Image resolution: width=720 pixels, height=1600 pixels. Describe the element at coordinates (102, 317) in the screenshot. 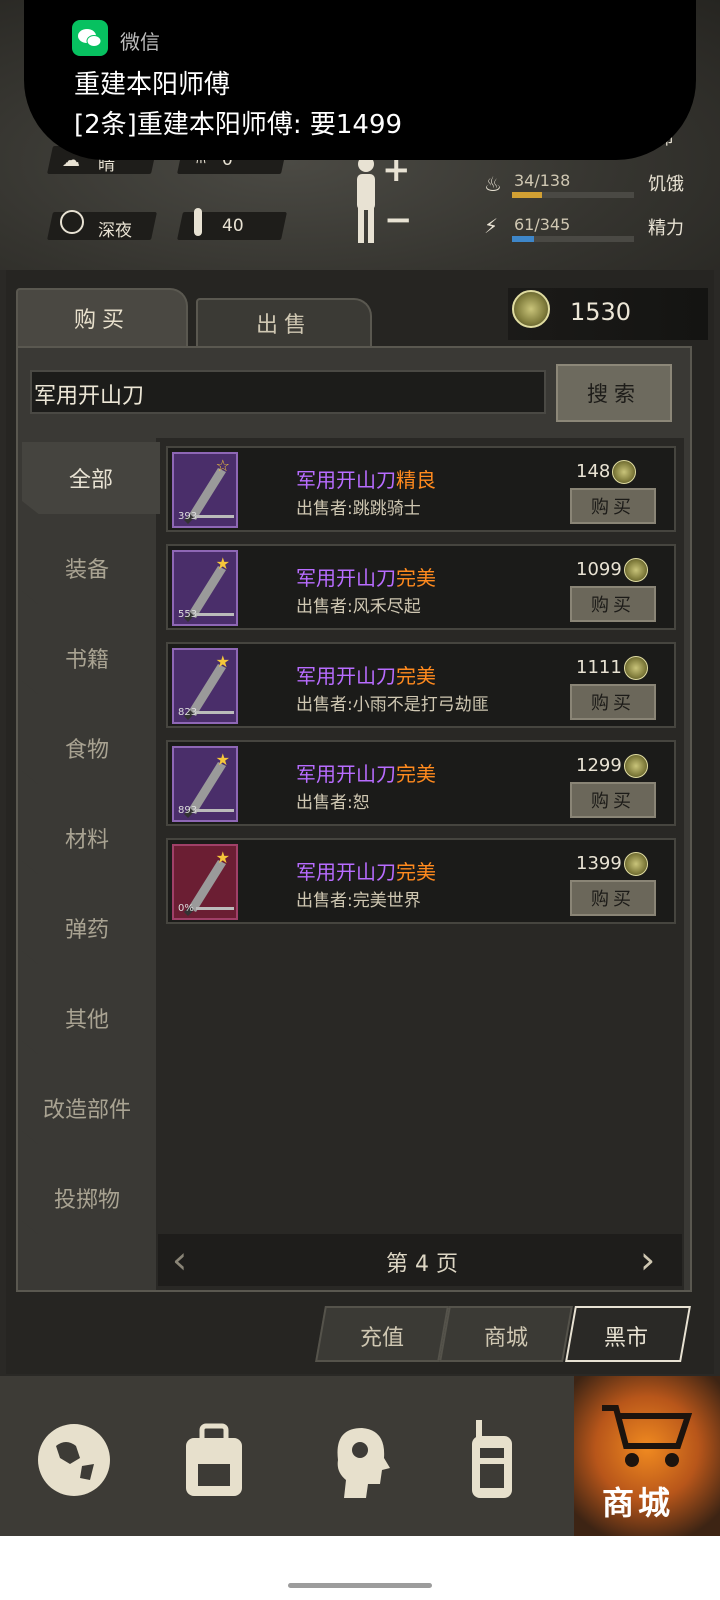

I see `tab-buy: 购买` at that location.